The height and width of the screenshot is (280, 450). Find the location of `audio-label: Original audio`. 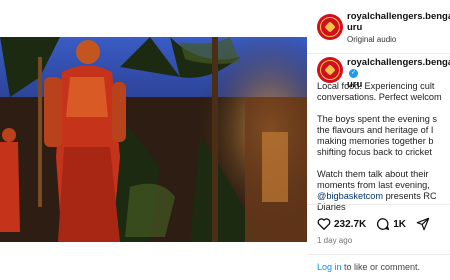

audio-label: Original audio is located at coordinates (371, 39).